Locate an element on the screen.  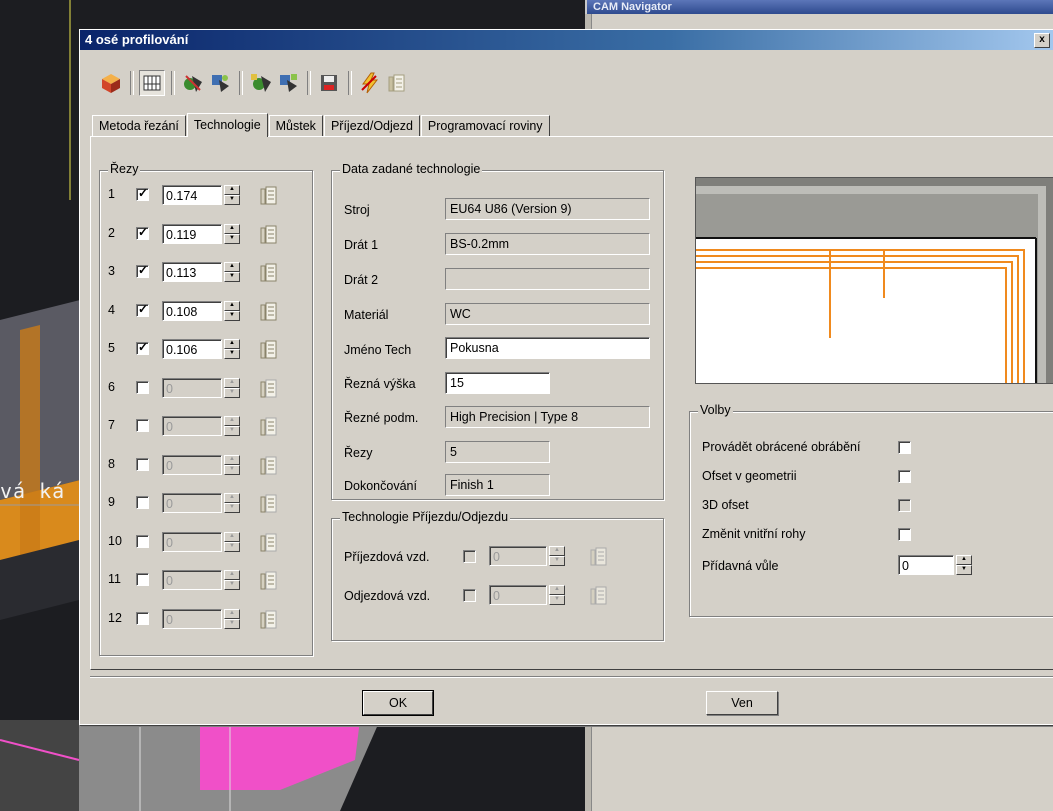
doc-icon is located at coordinates (397, 83).